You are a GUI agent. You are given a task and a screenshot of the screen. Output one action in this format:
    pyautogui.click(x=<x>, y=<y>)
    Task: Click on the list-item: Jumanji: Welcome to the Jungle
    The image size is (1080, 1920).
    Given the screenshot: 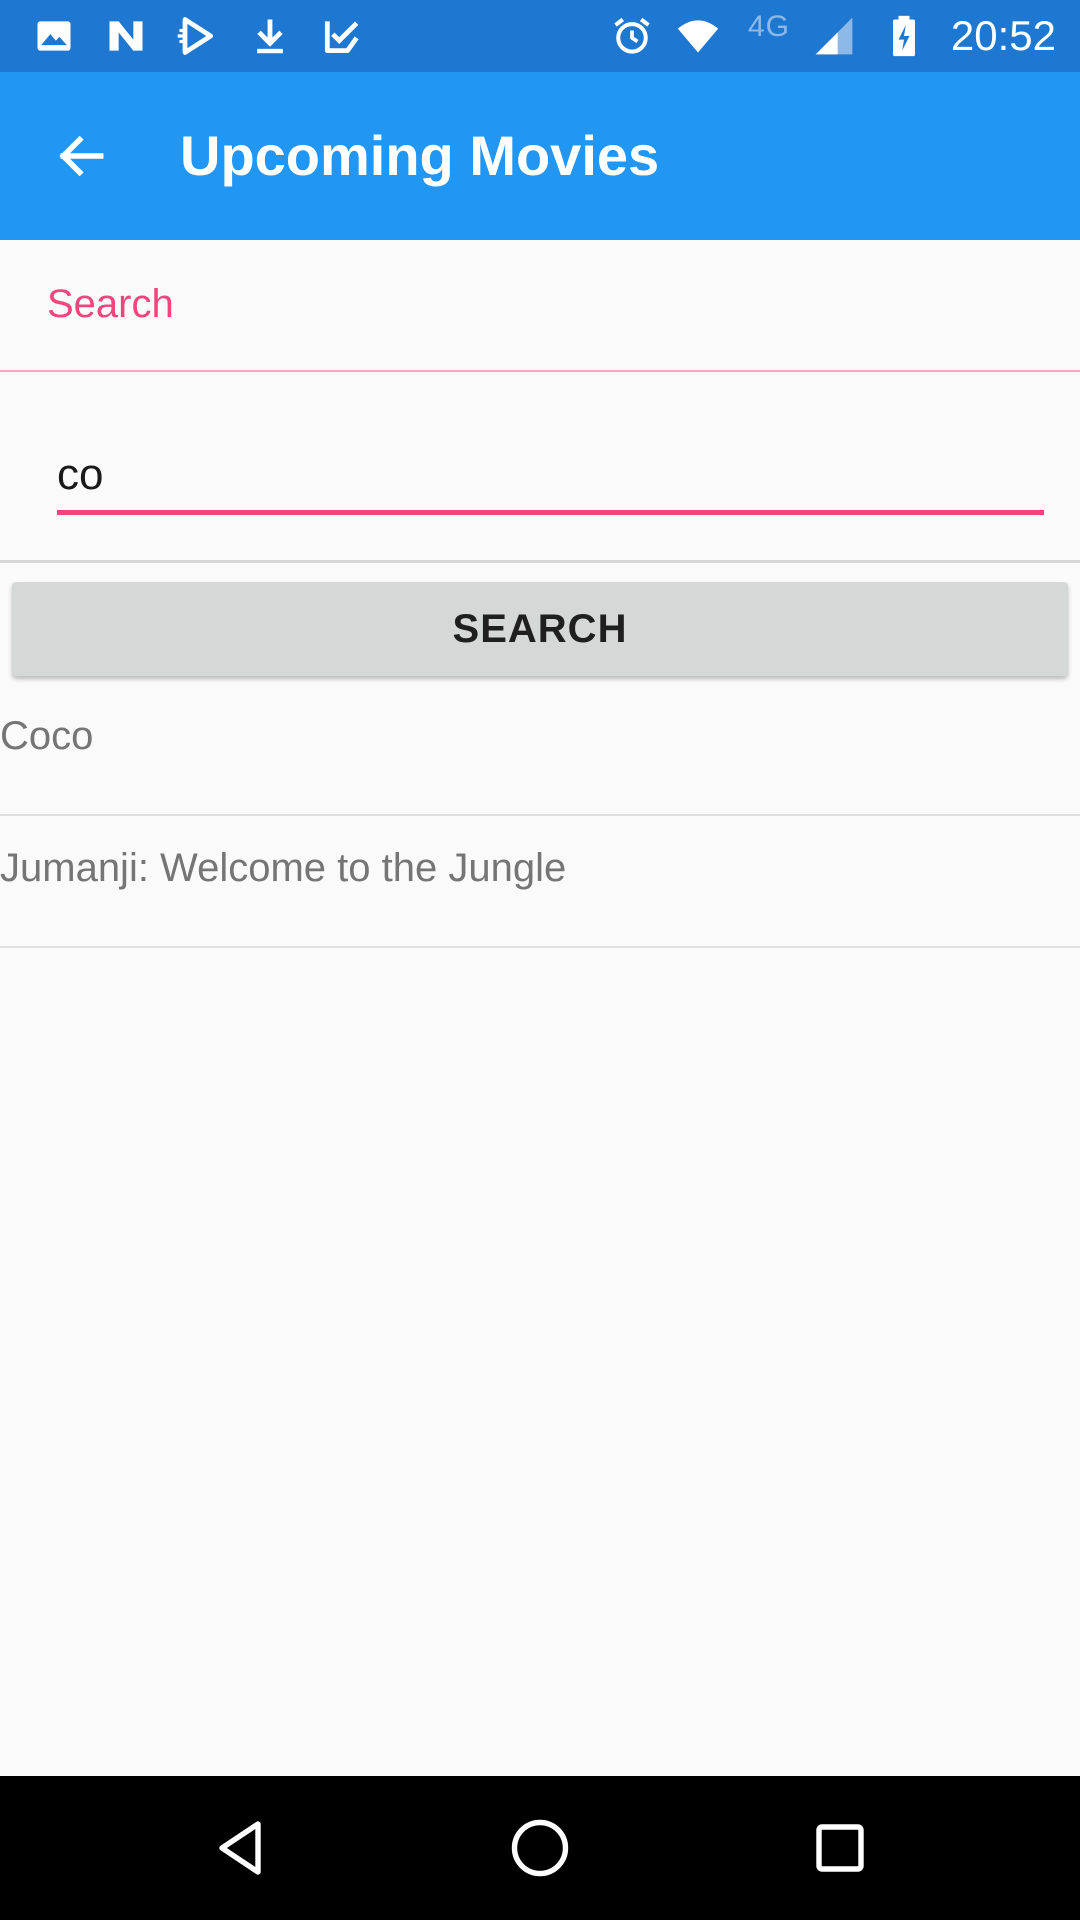 What is the action you would take?
    pyautogui.click(x=540, y=882)
    